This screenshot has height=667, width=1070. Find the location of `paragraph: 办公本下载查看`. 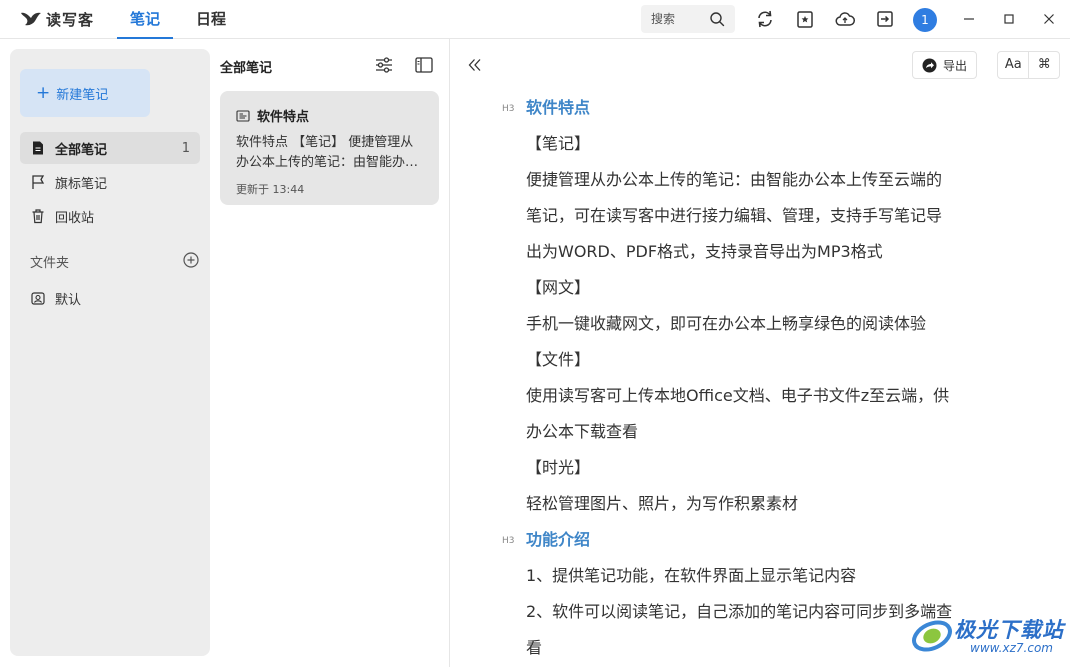

paragraph: 办公本下载查看 is located at coordinates (760, 432).